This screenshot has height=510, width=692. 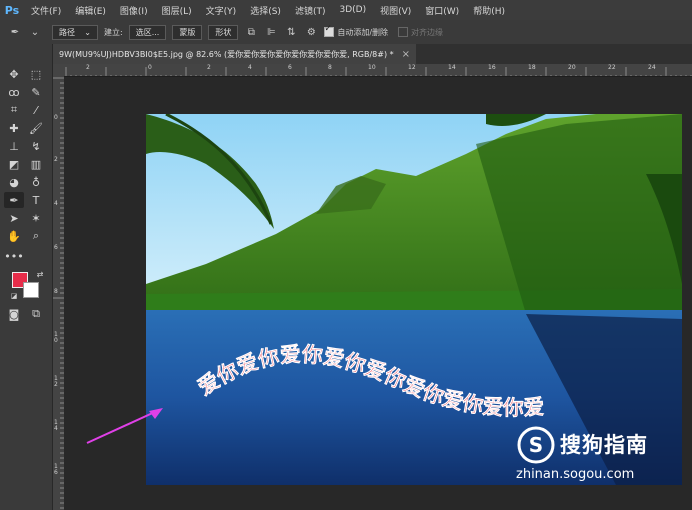 What do you see at coordinates (271, 32) in the screenshot?
I see `path-alignment-icon: ⊫` at bounding box center [271, 32].